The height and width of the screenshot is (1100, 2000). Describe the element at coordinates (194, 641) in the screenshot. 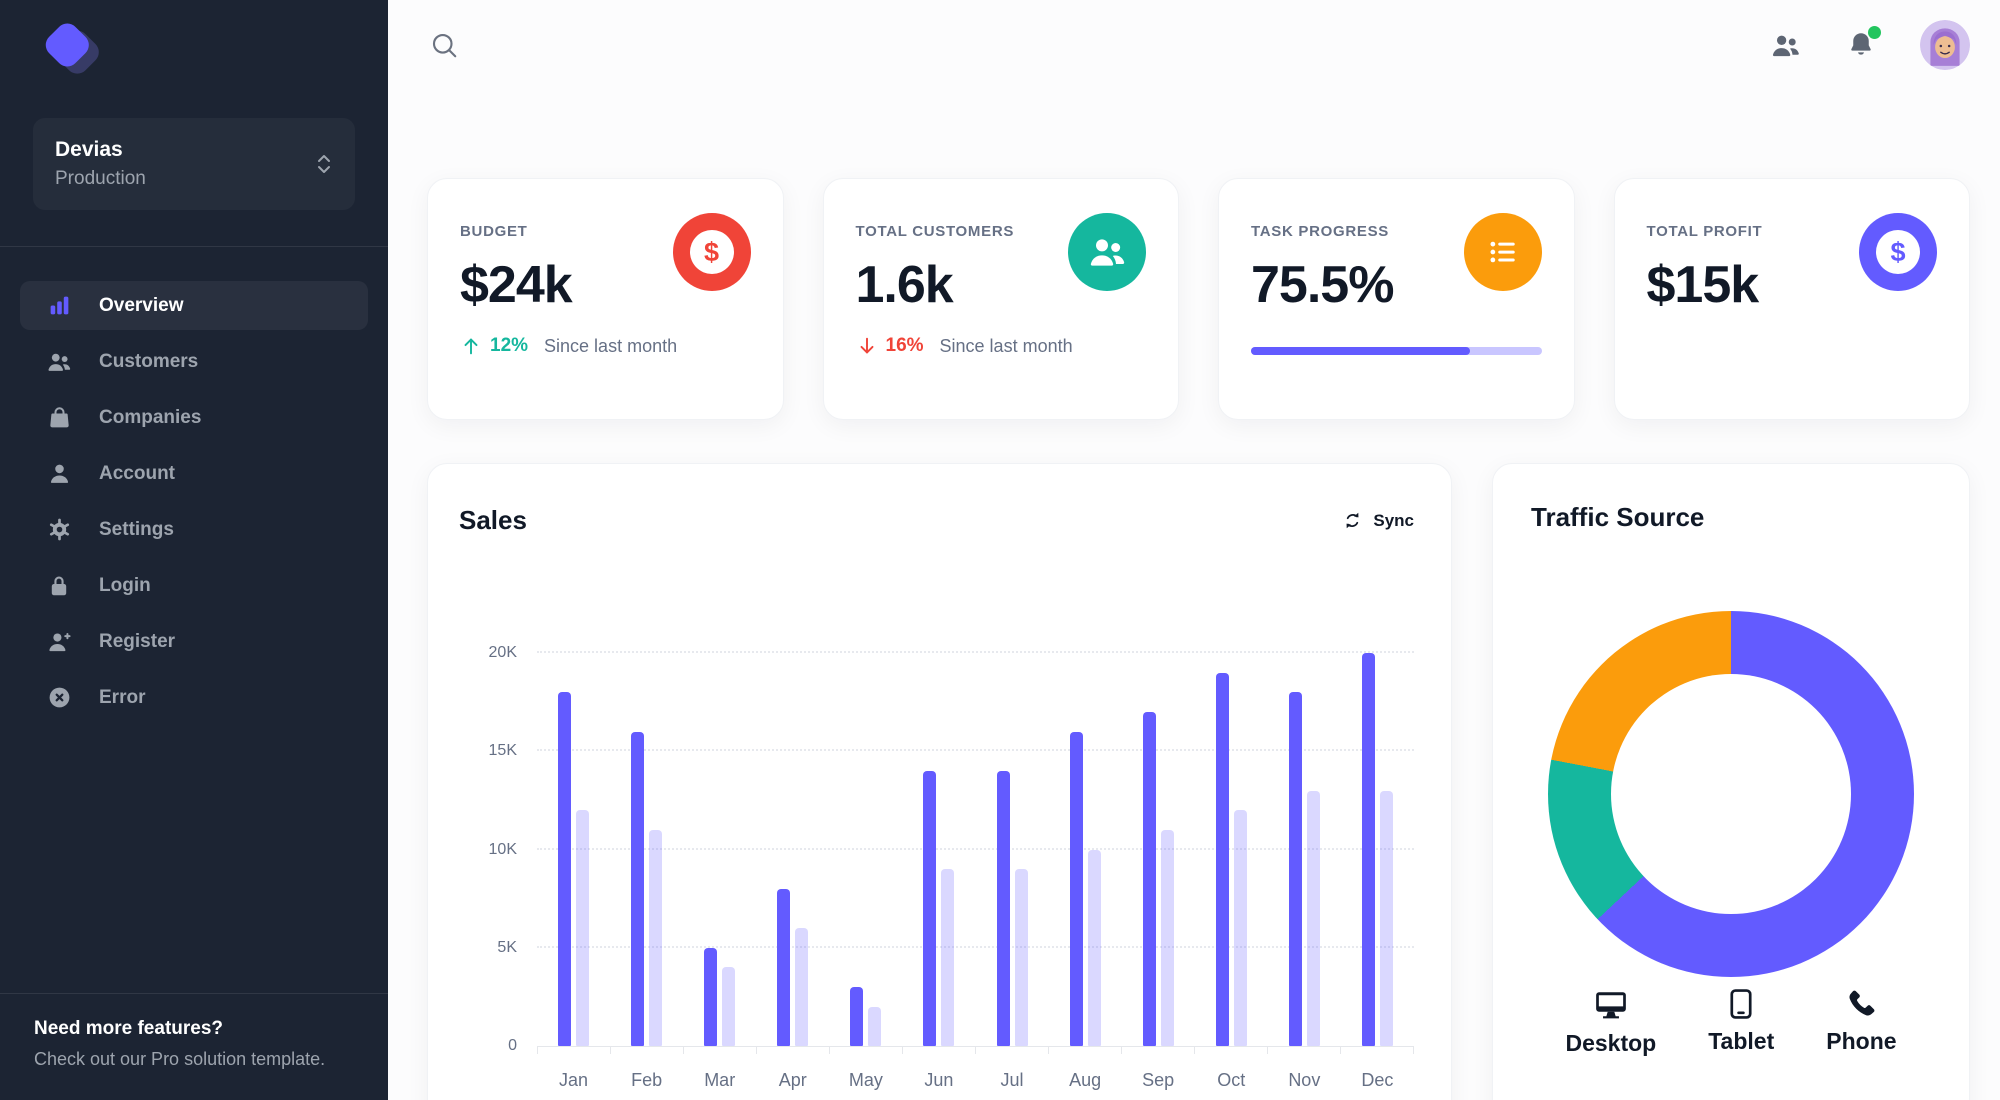

I see `sidebar-item-register: Register` at that location.